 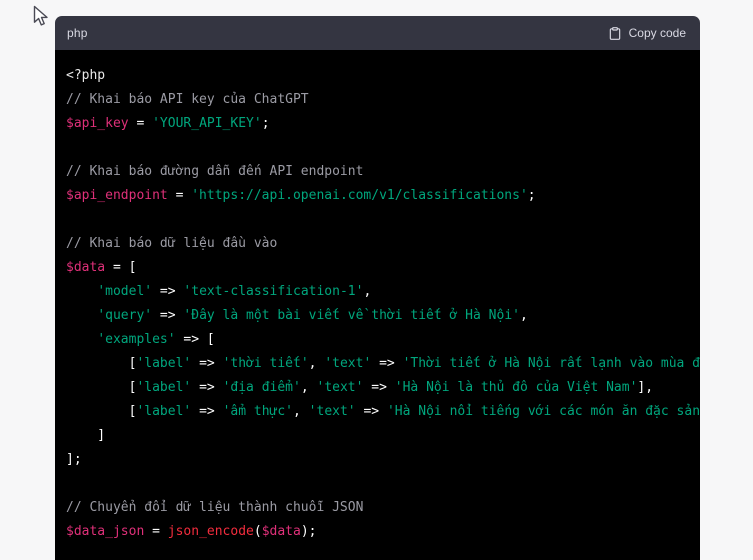 What do you see at coordinates (101, 267) in the screenshot?
I see `code-line: $data = [` at bounding box center [101, 267].